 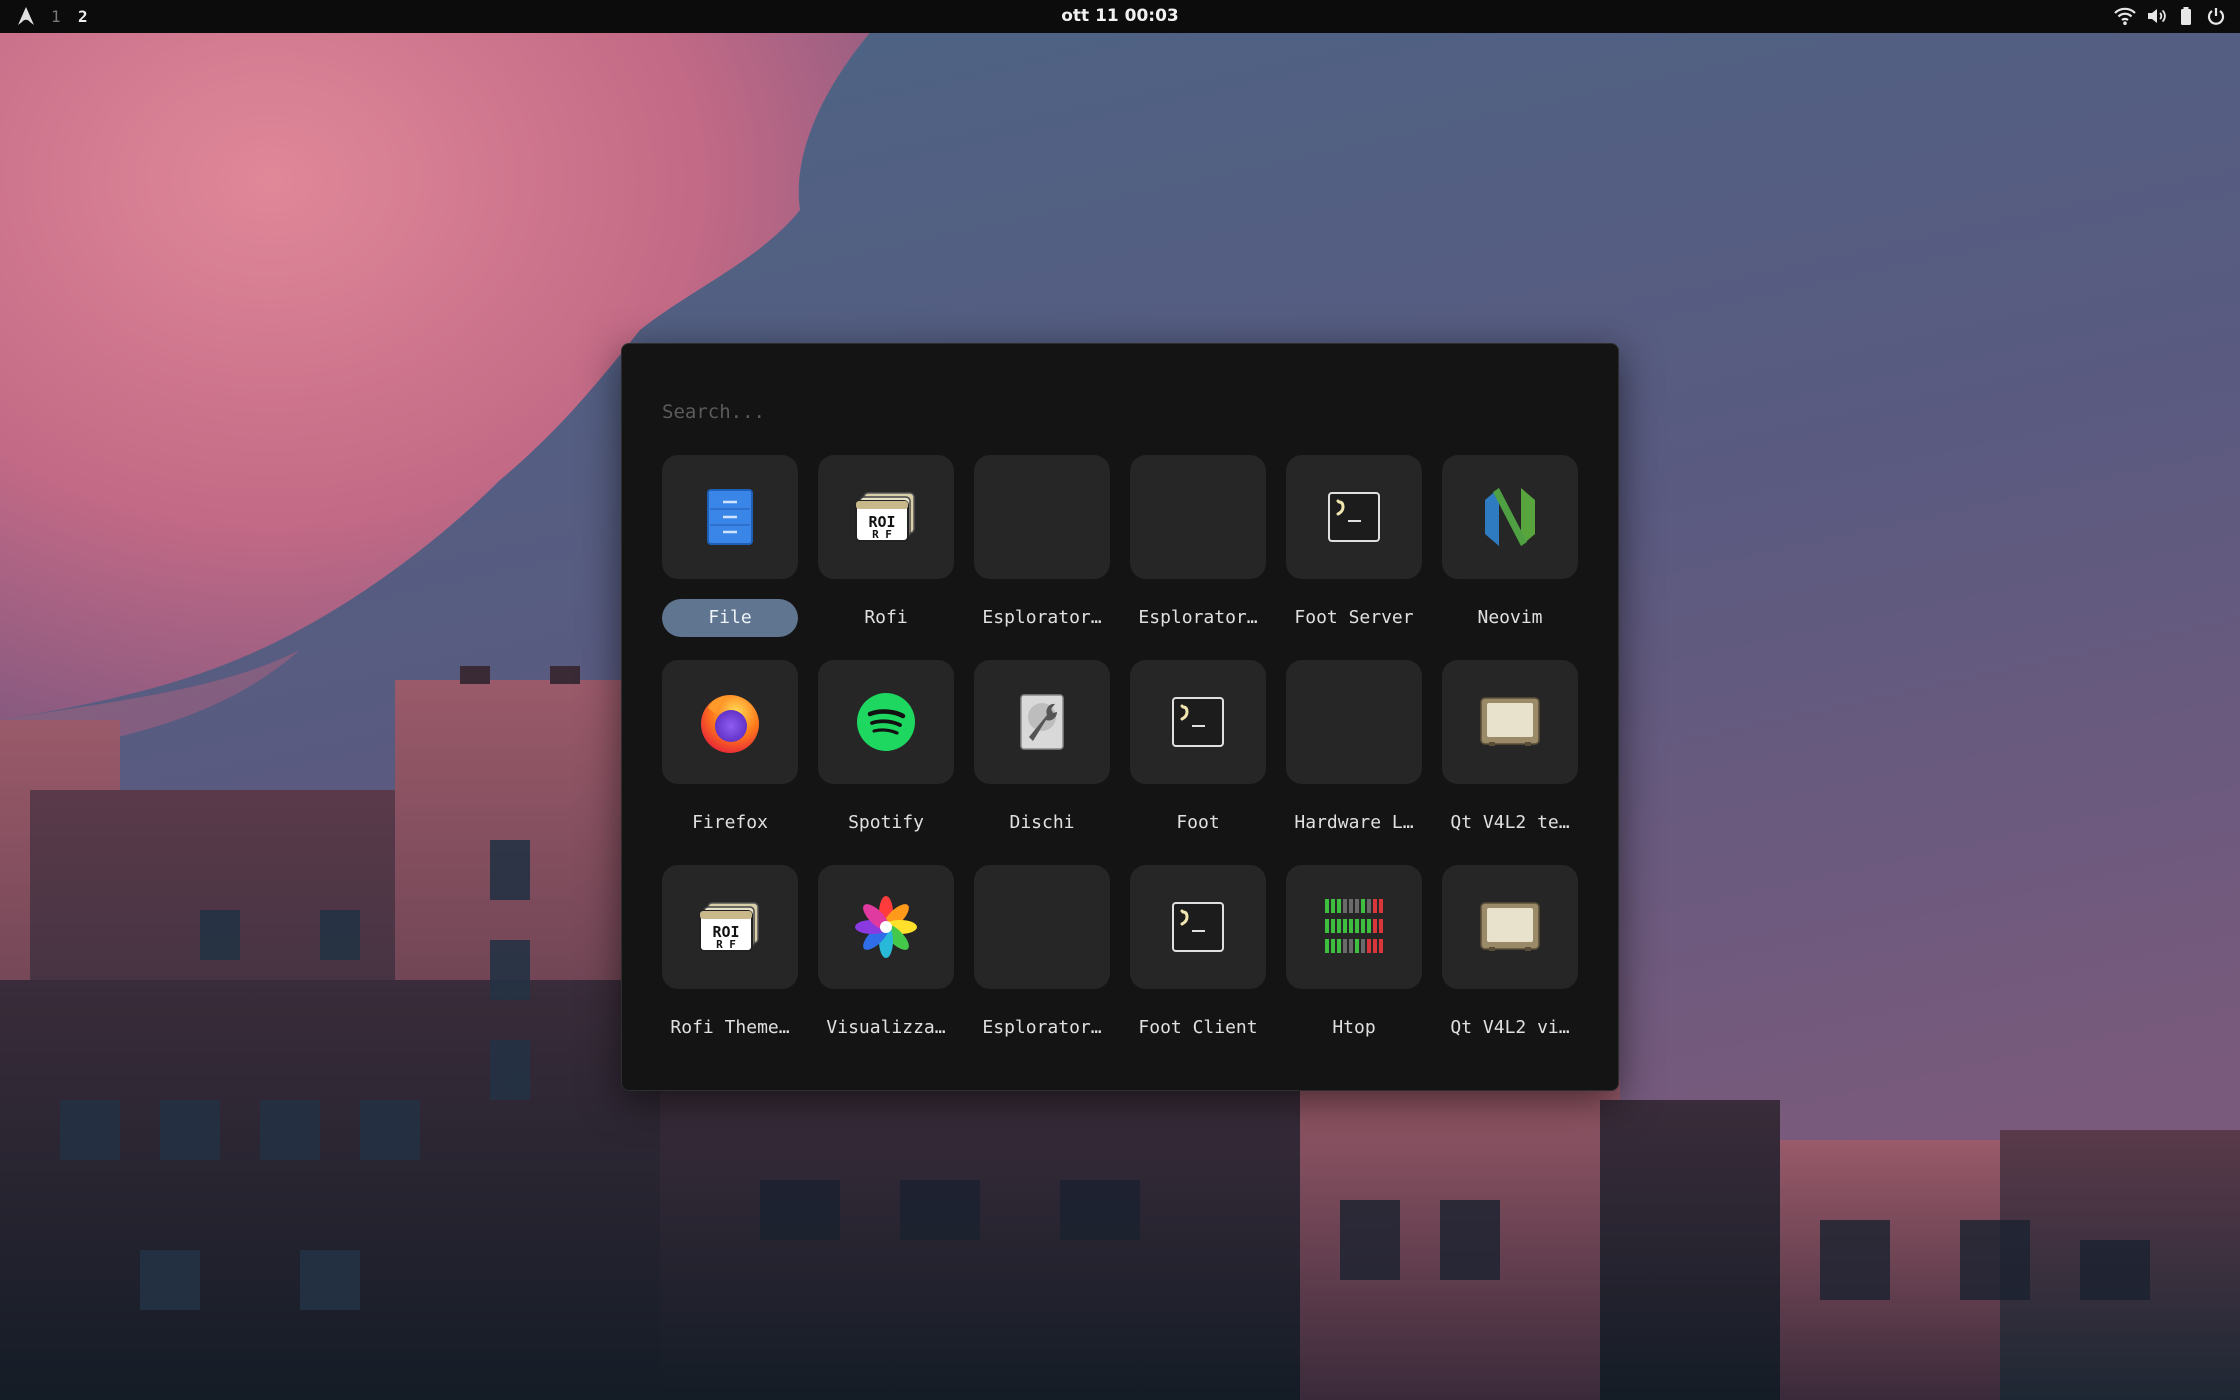 What do you see at coordinates (2157, 16) in the screenshot?
I see `volume-icon` at bounding box center [2157, 16].